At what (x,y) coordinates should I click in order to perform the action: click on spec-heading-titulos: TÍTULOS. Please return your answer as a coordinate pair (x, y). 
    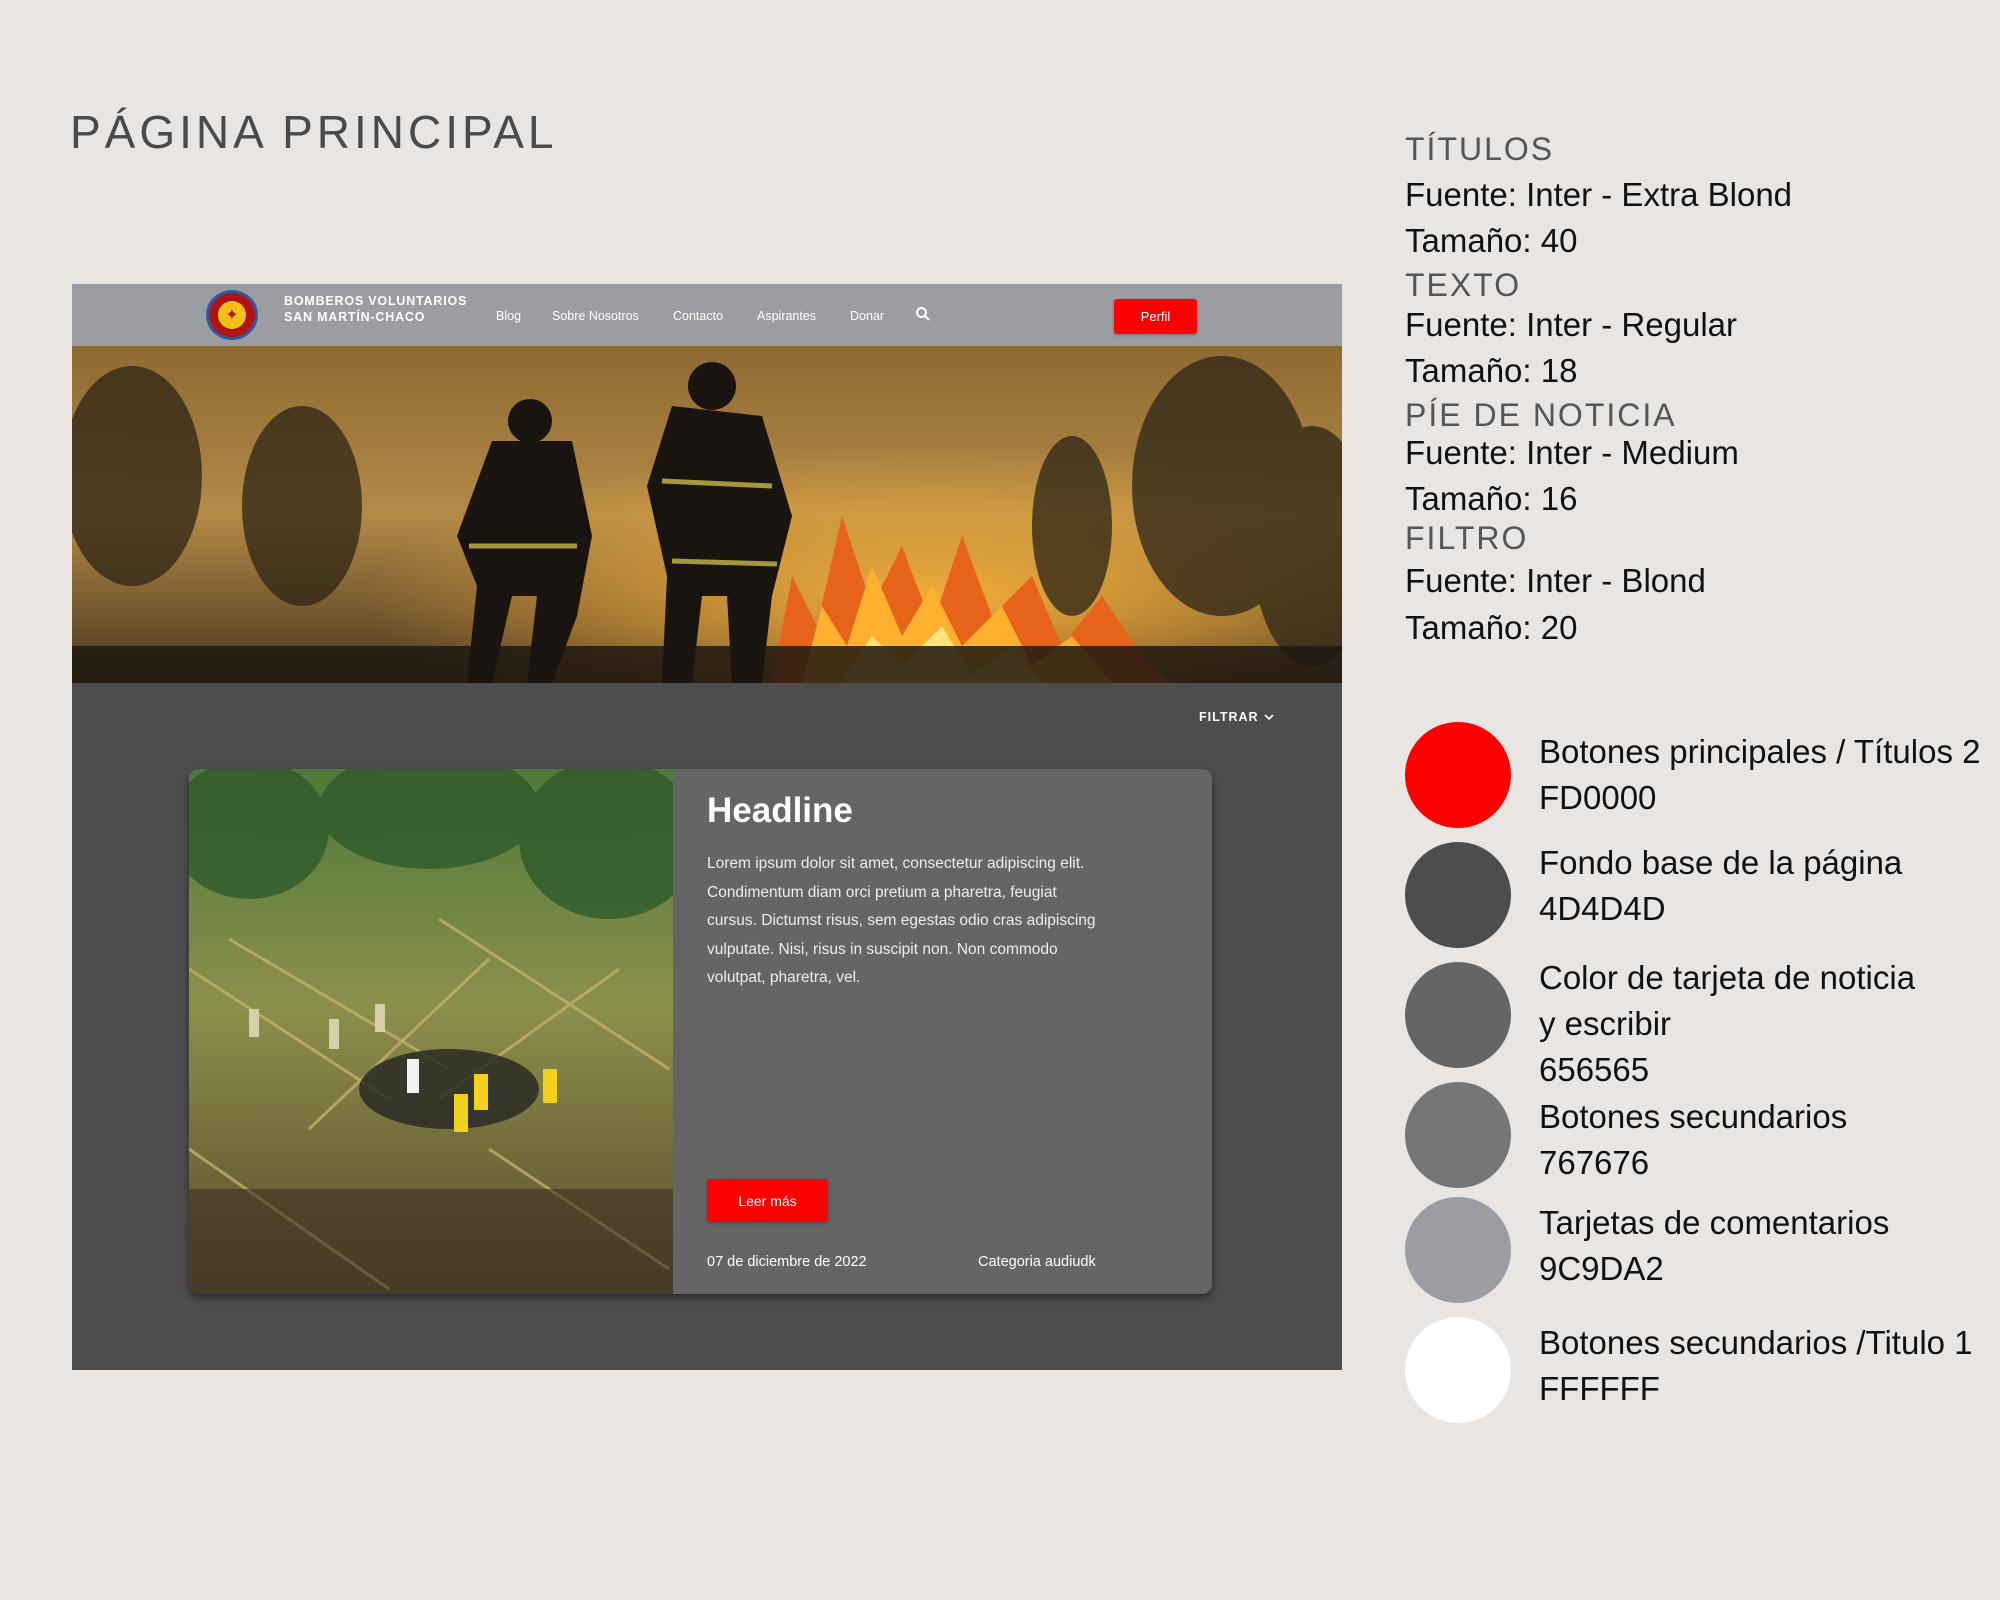
    Looking at the image, I should click on (1480, 149).